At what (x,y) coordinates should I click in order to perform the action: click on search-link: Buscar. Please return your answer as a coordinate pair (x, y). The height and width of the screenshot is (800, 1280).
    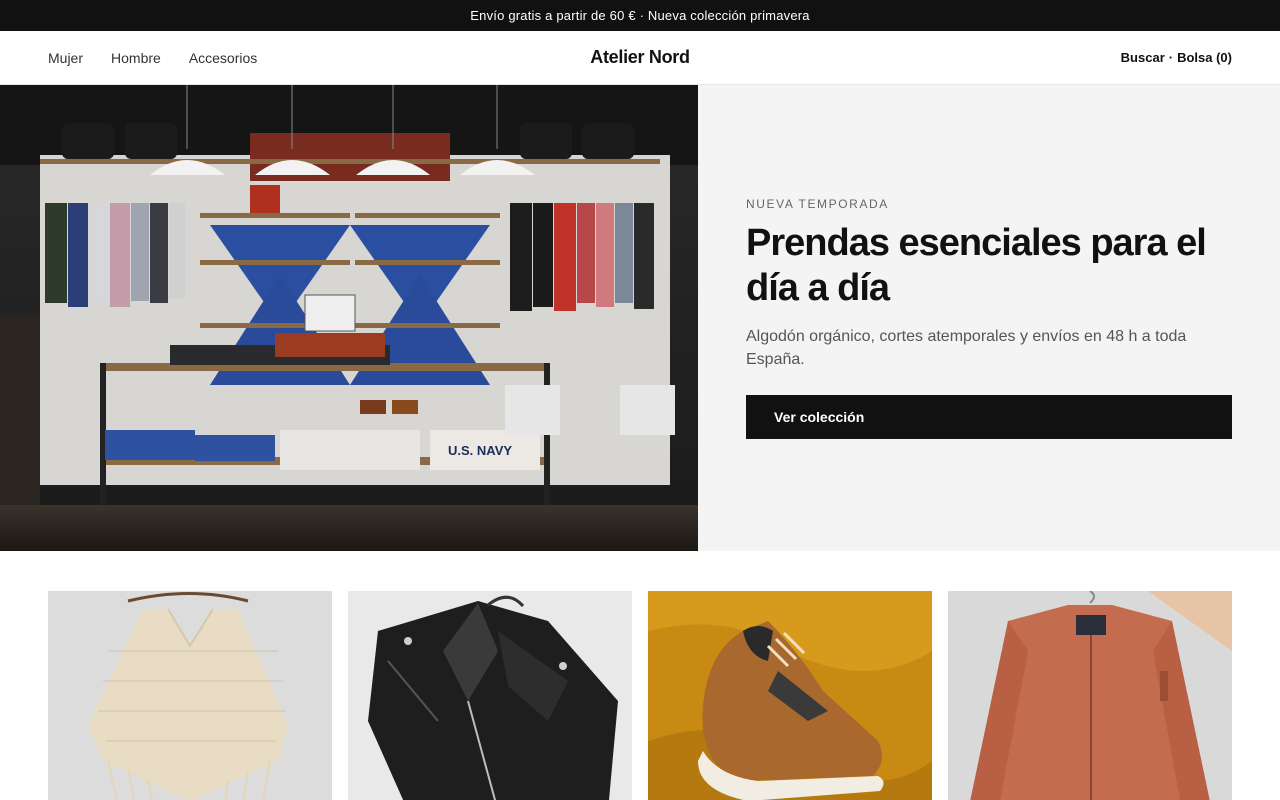
    Looking at the image, I should click on (1143, 57).